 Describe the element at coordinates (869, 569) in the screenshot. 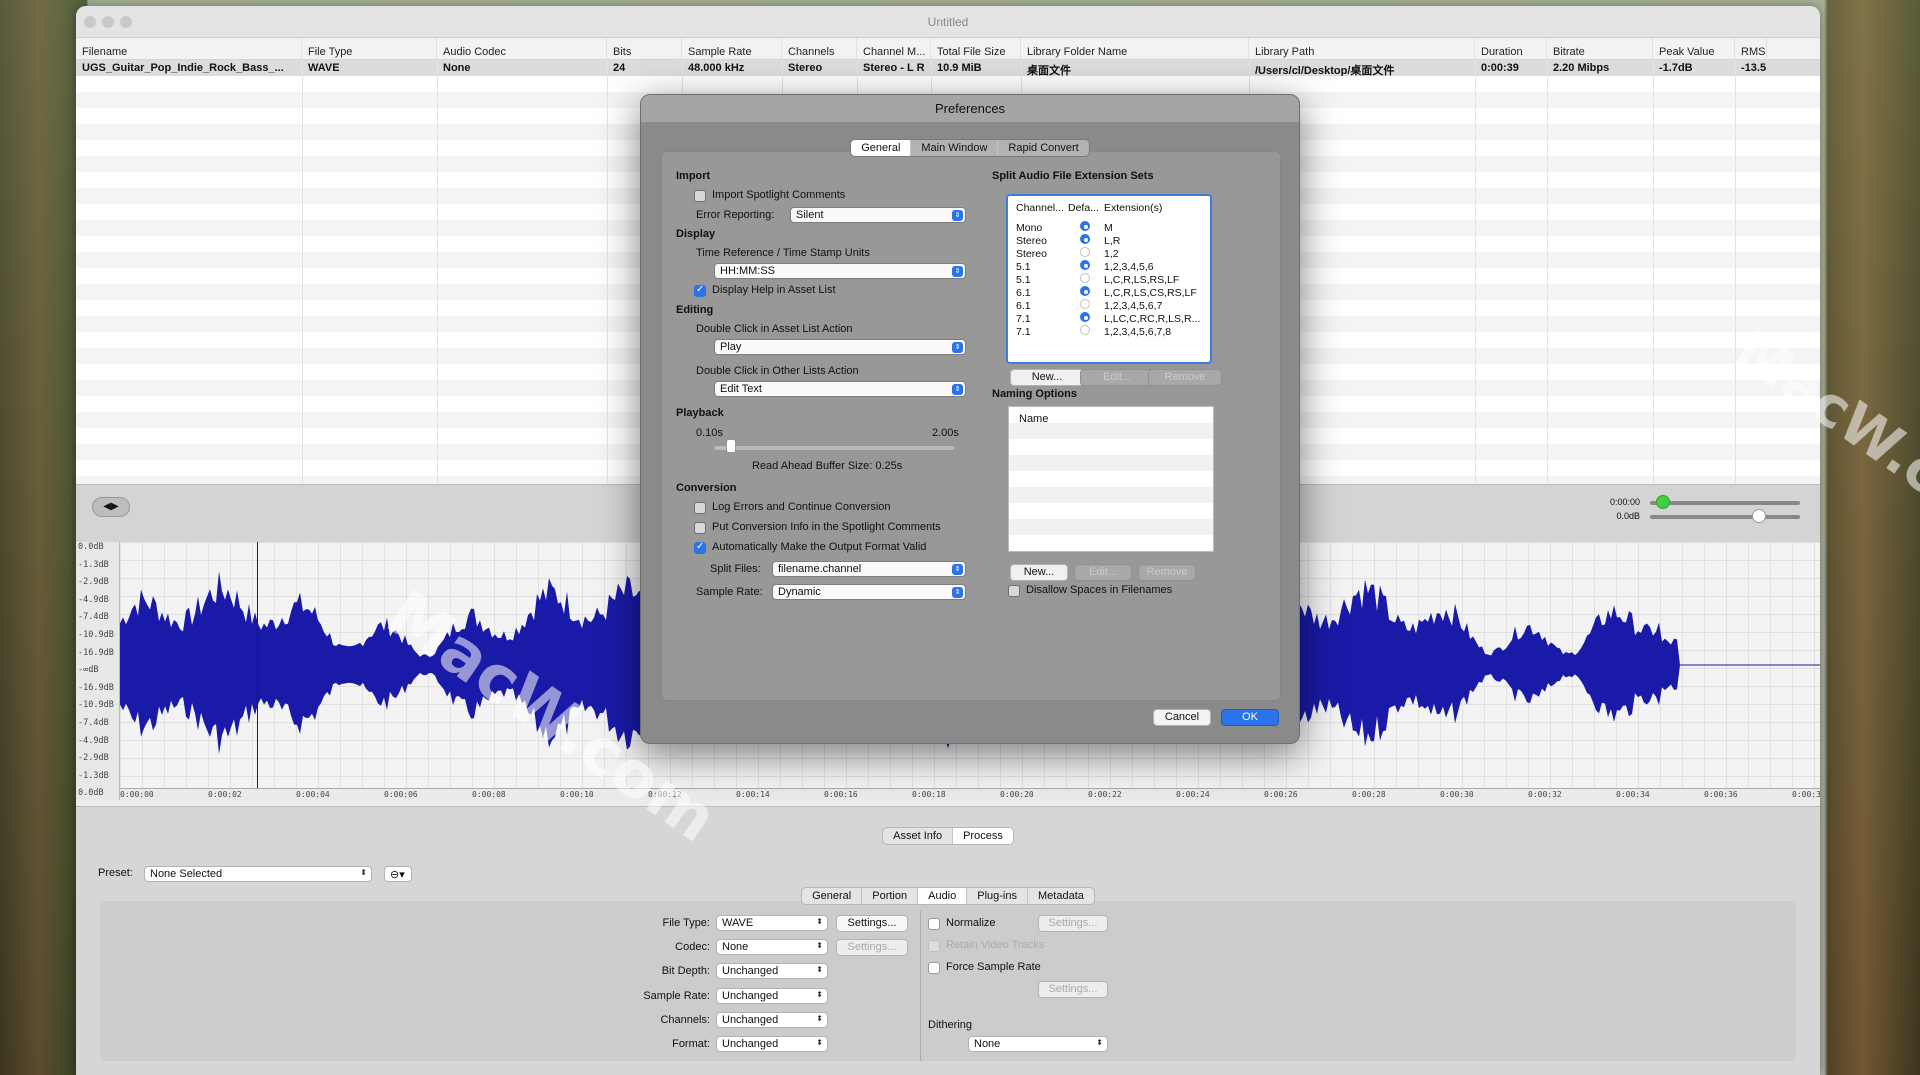

I see `split-files-popup: filename.channel ⇕` at that location.